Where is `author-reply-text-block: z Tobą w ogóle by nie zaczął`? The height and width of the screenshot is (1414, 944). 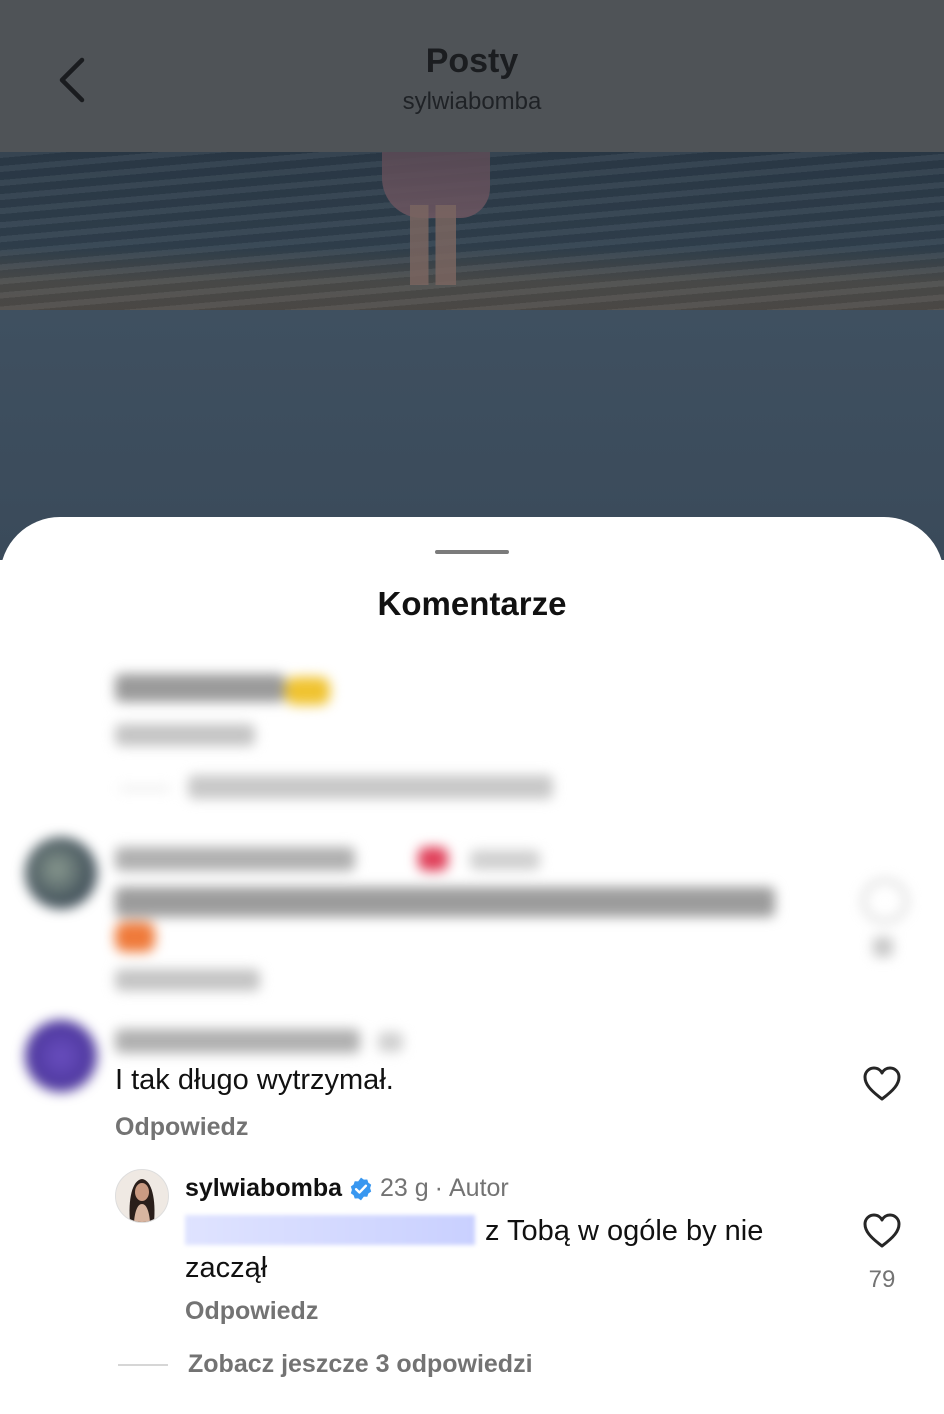
author-reply-text-block: z Tobą w ogóle by nie zaczął is located at coordinates (505, 1250).